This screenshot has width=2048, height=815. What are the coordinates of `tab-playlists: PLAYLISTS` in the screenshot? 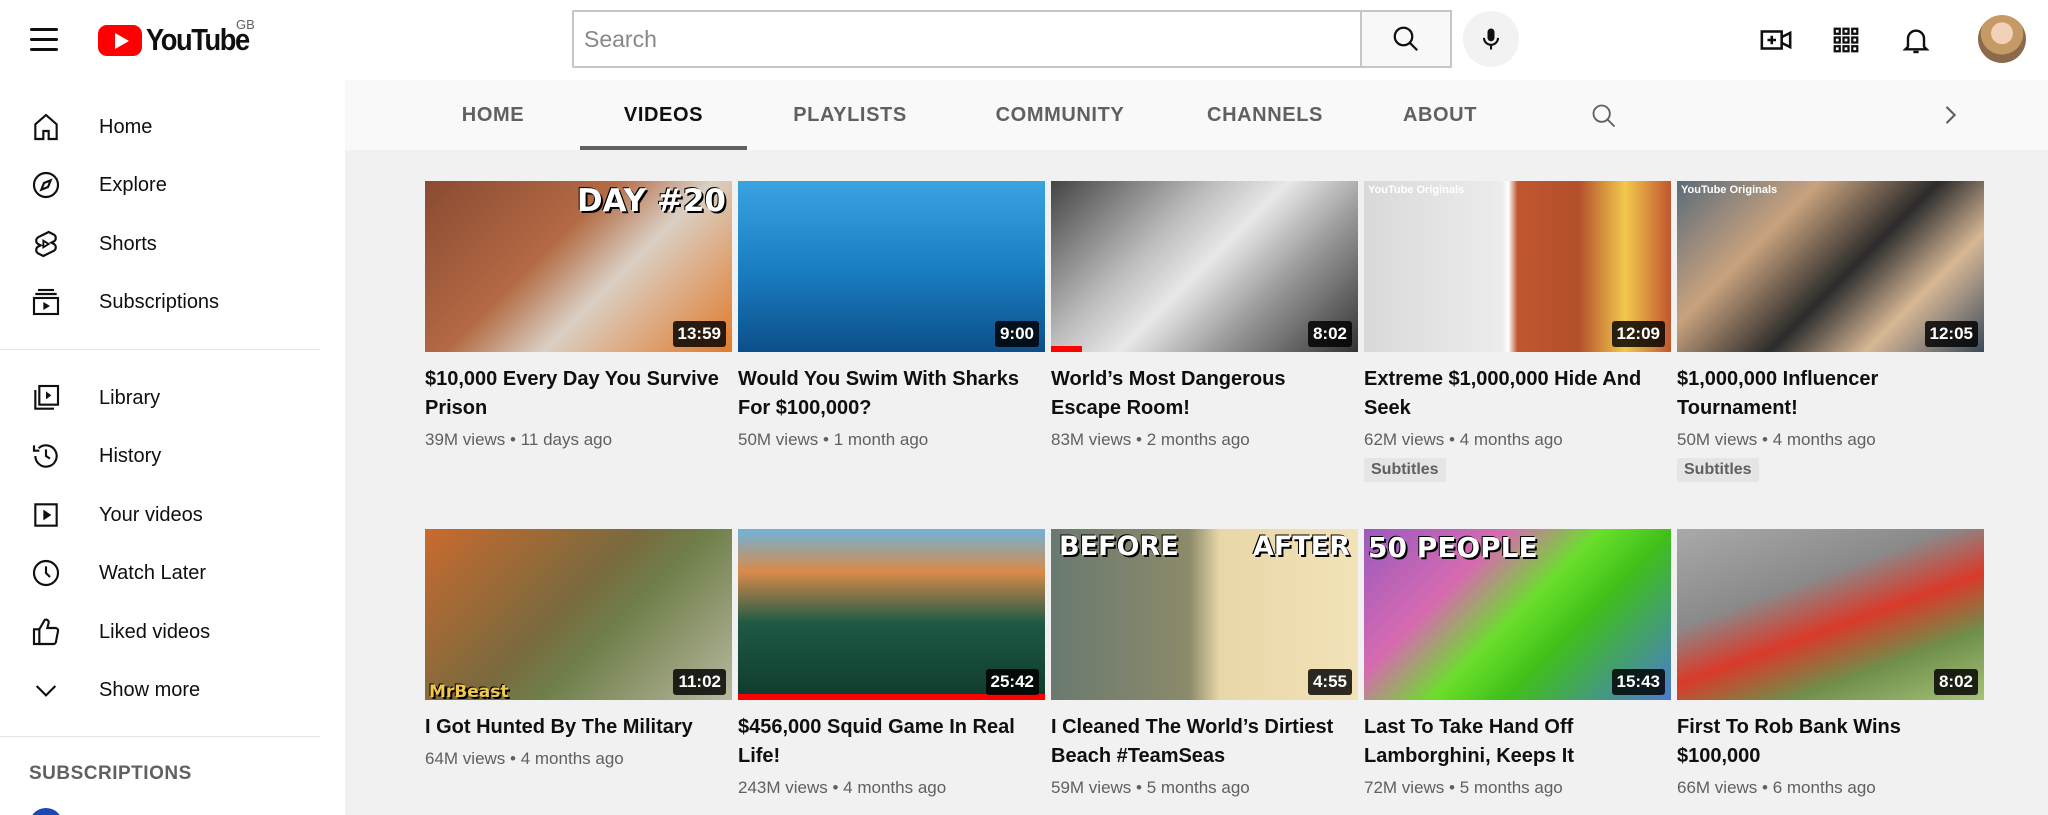 It's located at (850, 115).